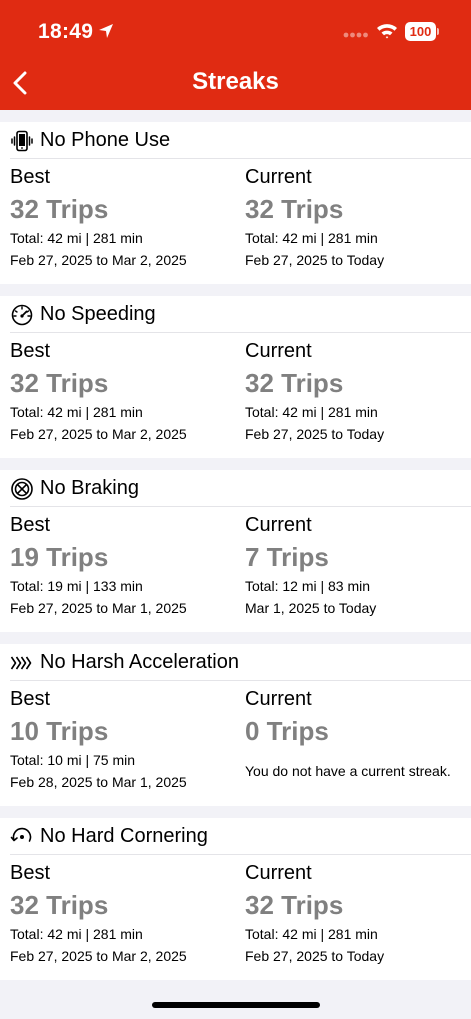  What do you see at coordinates (59, 731) in the screenshot?
I see `best-trips: 10 Trips` at bounding box center [59, 731].